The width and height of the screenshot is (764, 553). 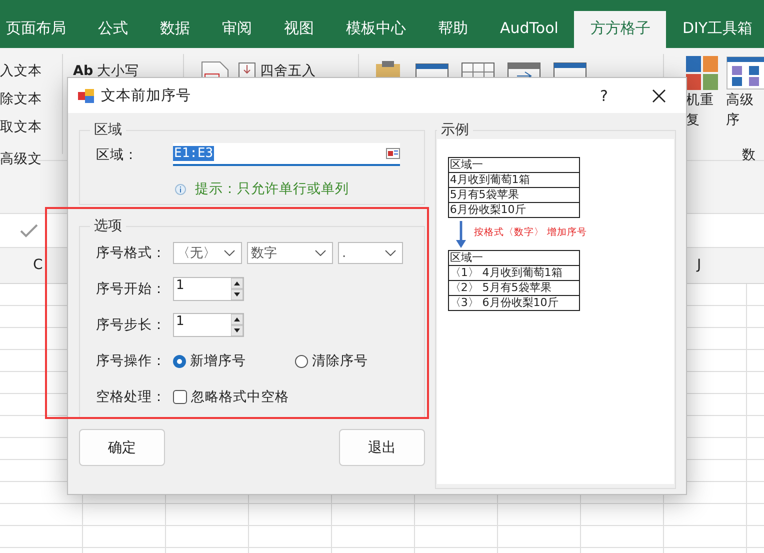 I want to click on ribbon-tab: 方方格子, so click(x=620, y=29).